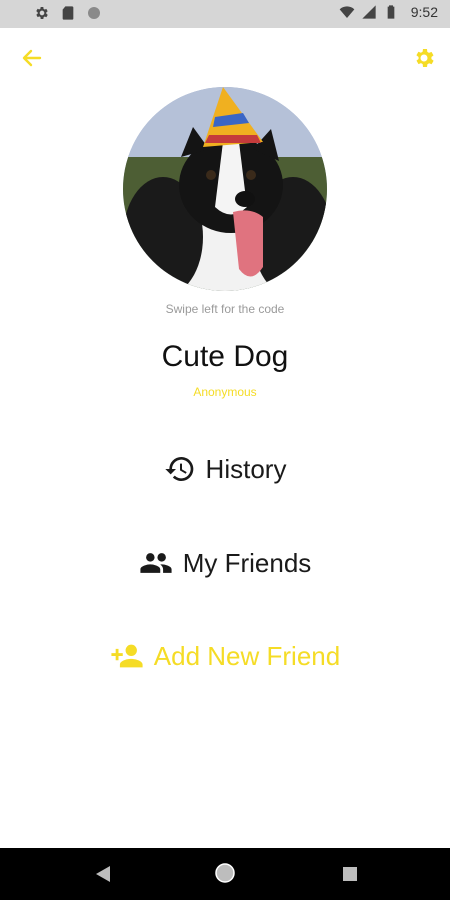 This screenshot has width=450, height=900. I want to click on arrow-left-icon, so click(32, 58).